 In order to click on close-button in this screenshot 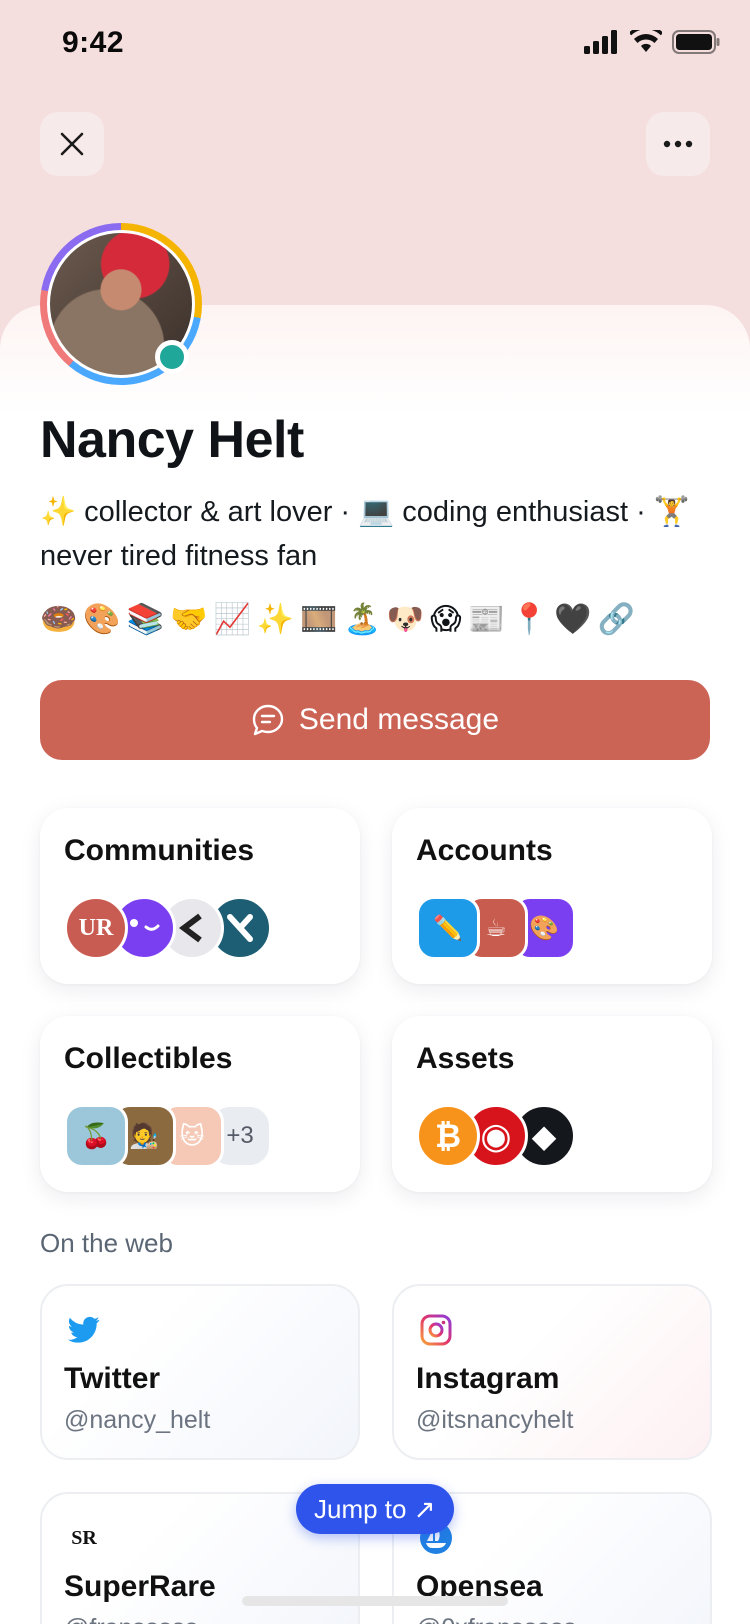, I will do `click(72, 144)`.